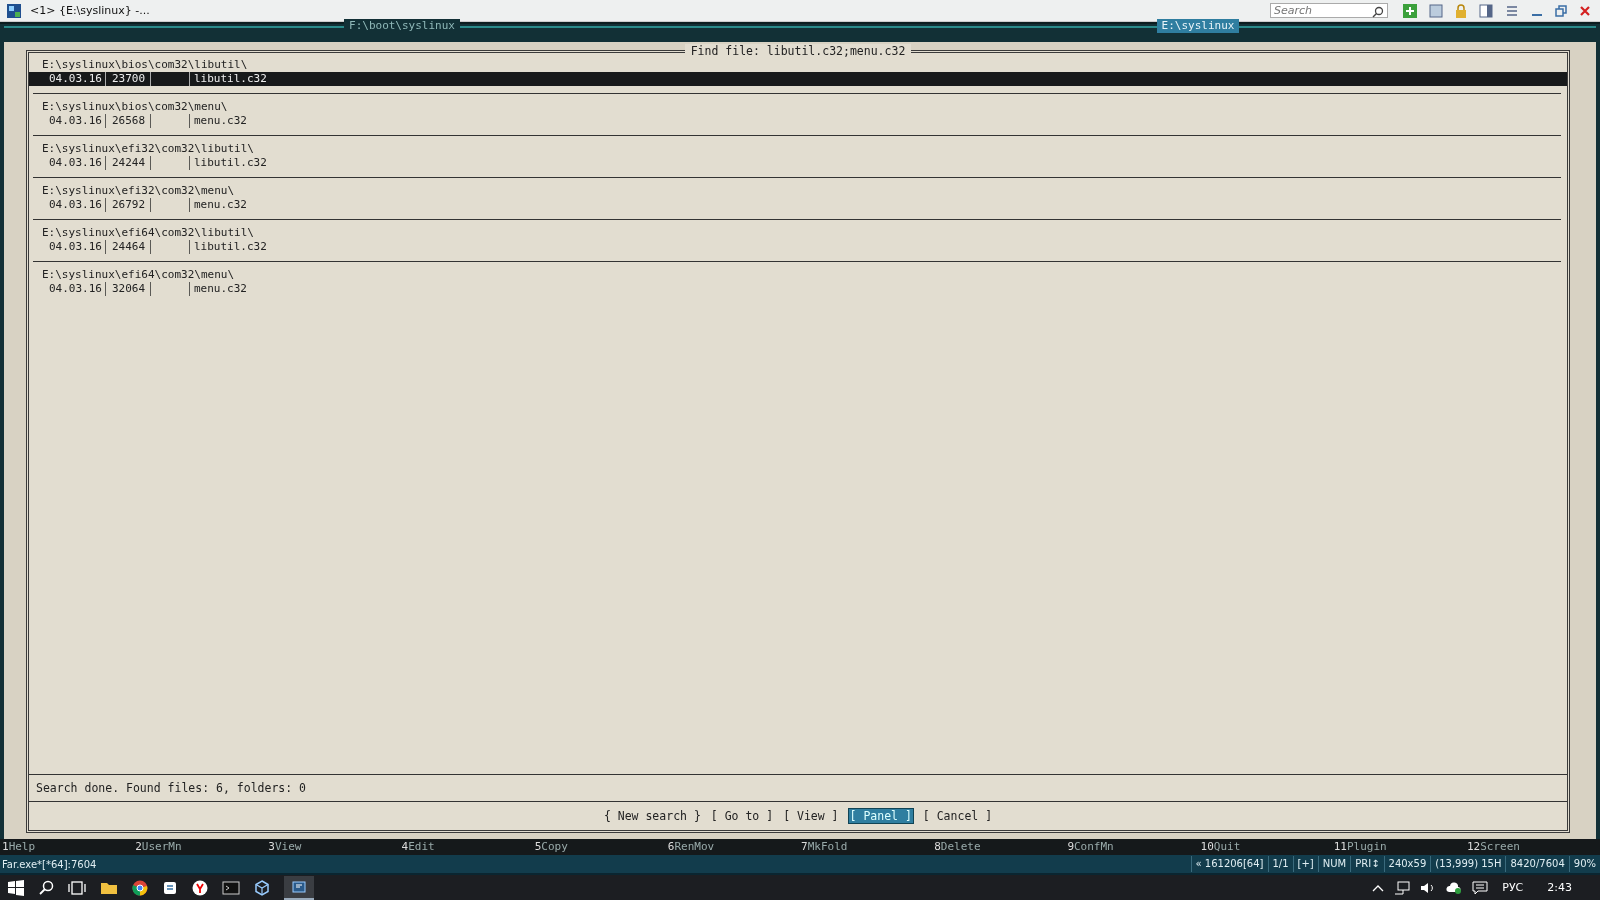 The width and height of the screenshot is (1600, 900). I want to click on folder-path: E:\syslinux\bios\com32\libutil\, so click(144, 65).